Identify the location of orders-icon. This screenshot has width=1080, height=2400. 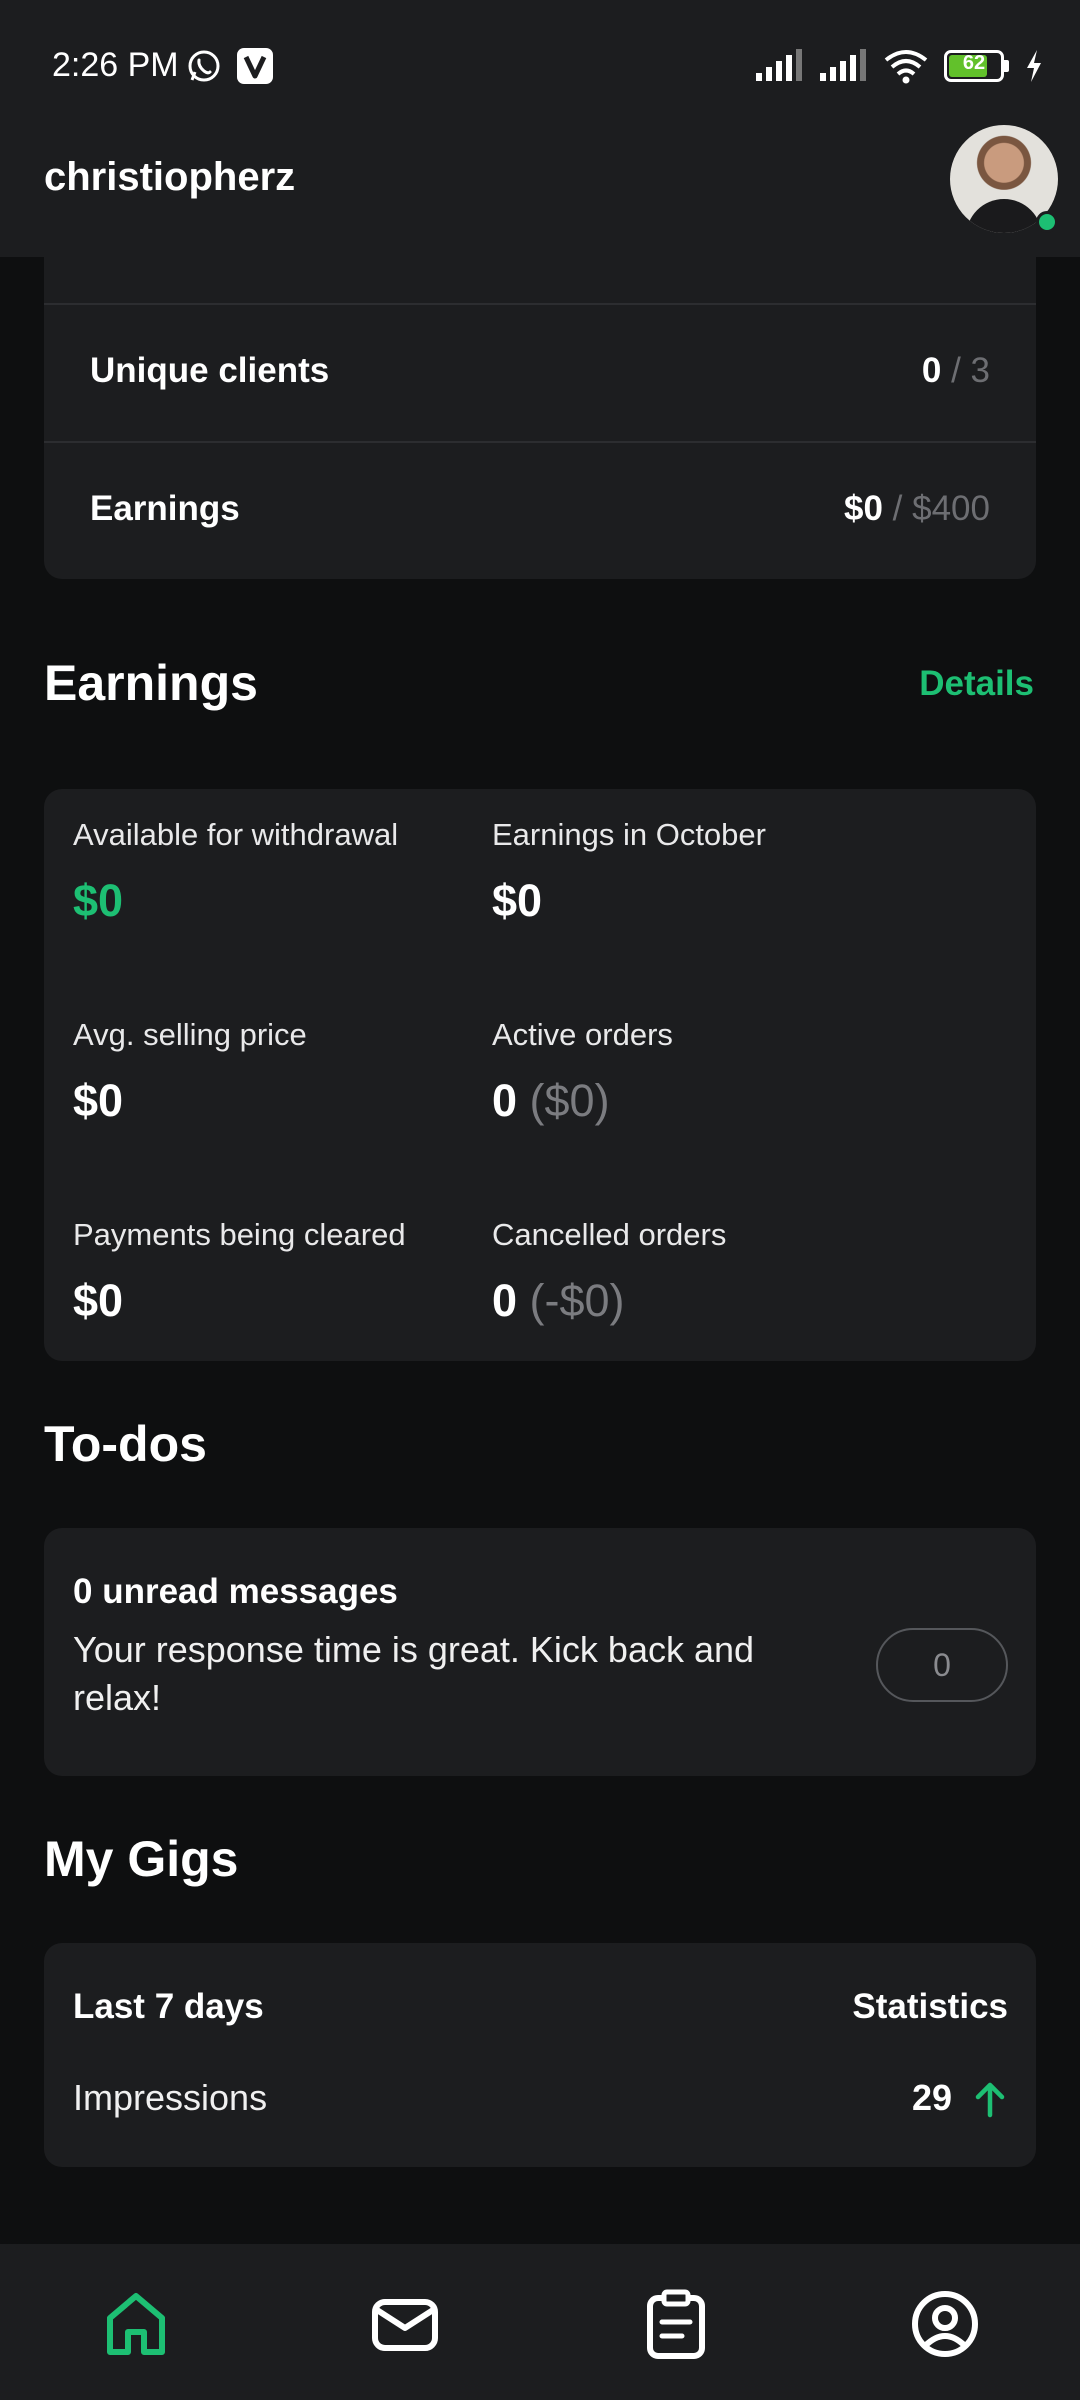
(676, 2324).